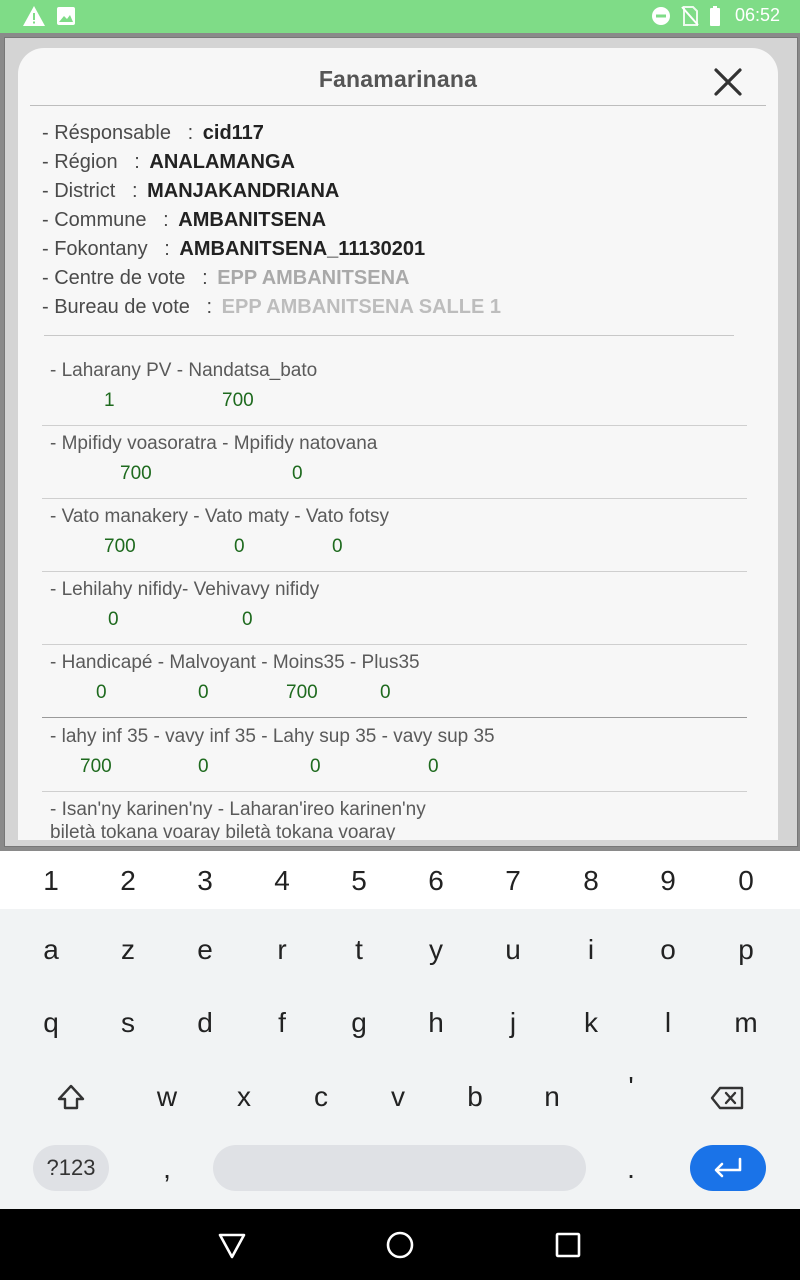 The width and height of the screenshot is (800, 1280). I want to click on backspace-key, so click(728, 1097).